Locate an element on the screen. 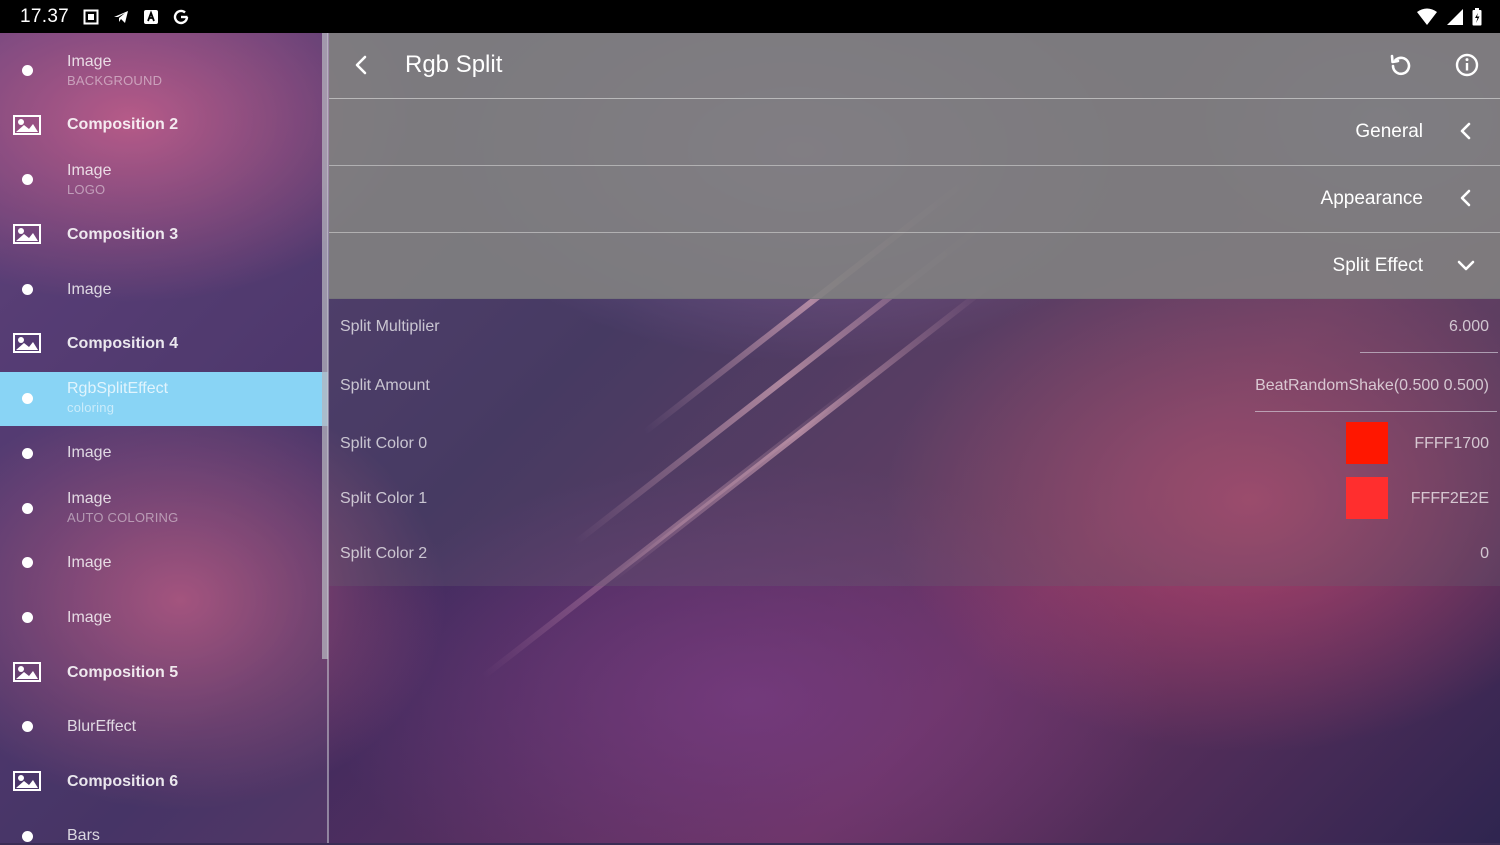 The width and height of the screenshot is (1500, 845). signal-icon is located at coordinates (1455, 16).